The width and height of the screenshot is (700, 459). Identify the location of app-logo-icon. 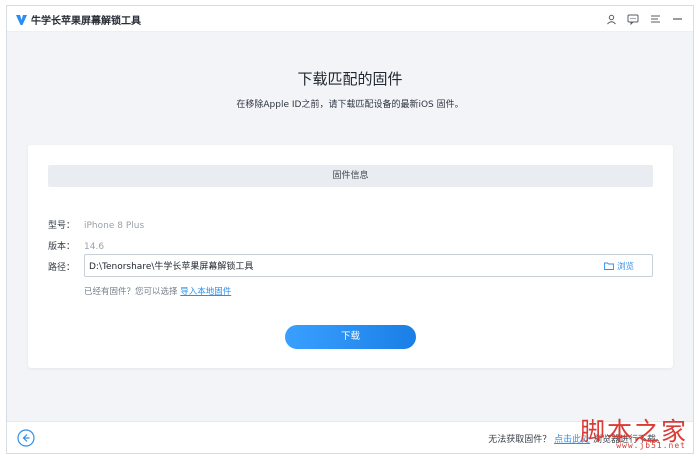
(21, 20).